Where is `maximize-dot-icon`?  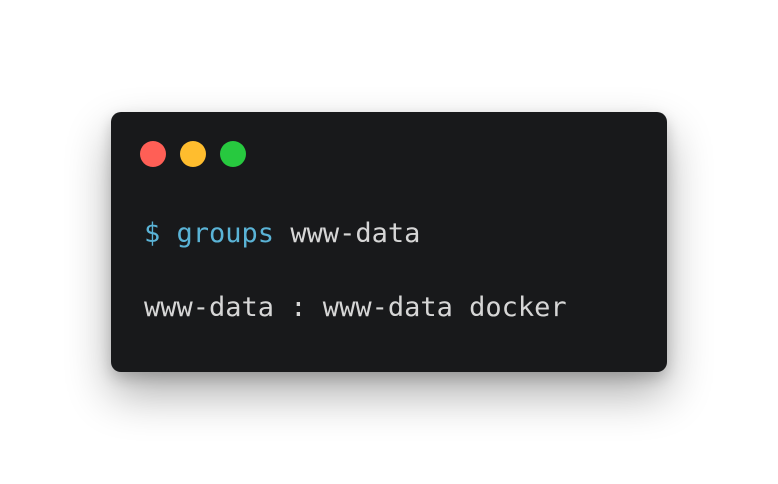 maximize-dot-icon is located at coordinates (233, 154).